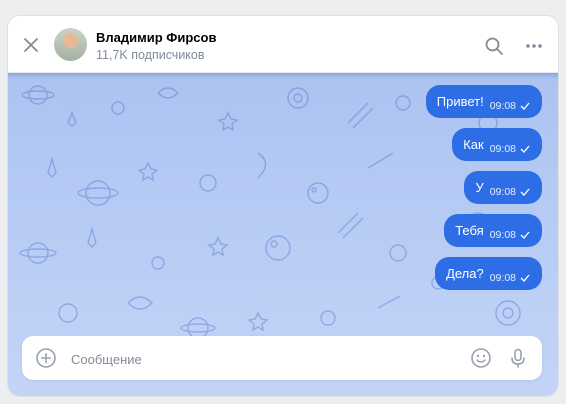 The image size is (566, 404). I want to click on add-circle-icon, so click(46, 358).